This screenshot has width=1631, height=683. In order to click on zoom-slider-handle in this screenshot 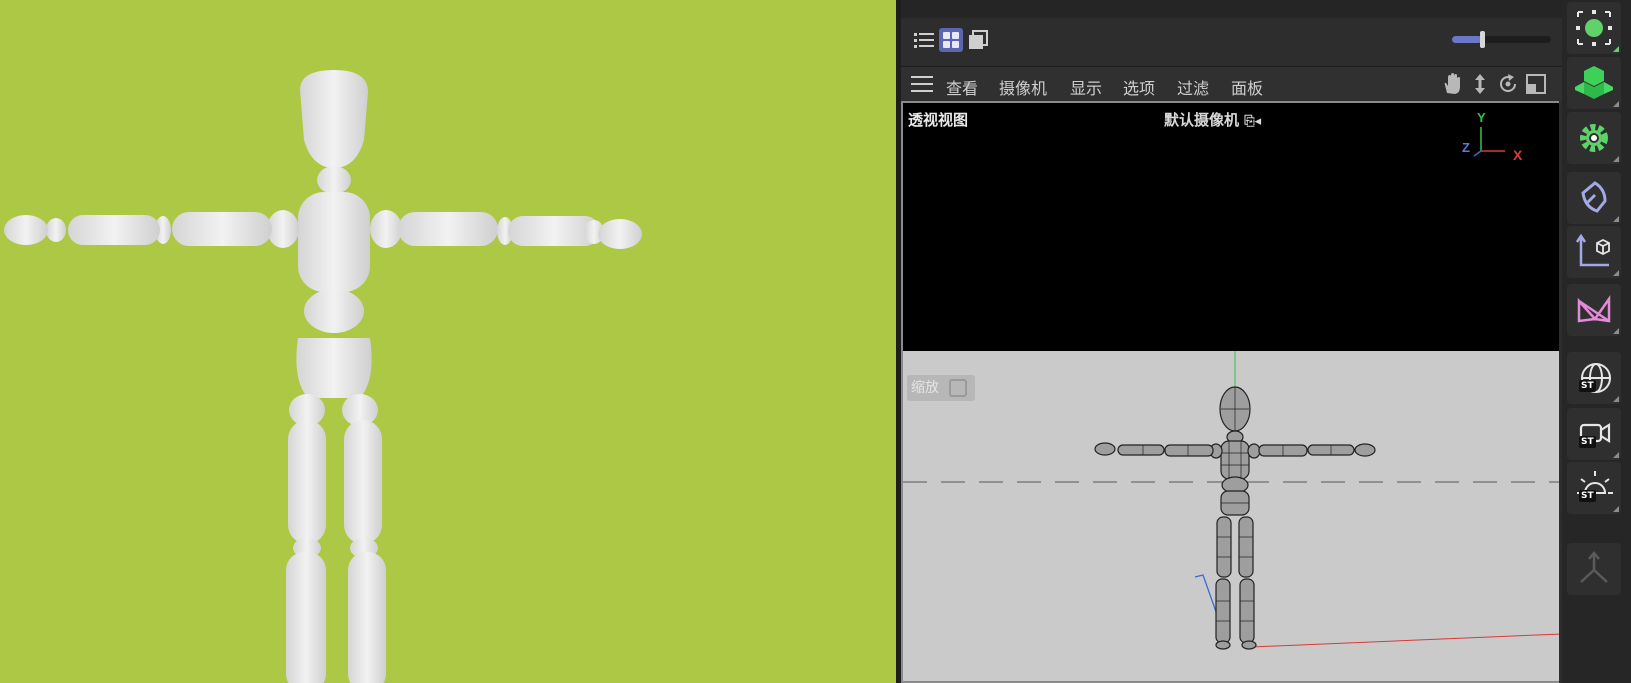, I will do `click(1482, 39)`.